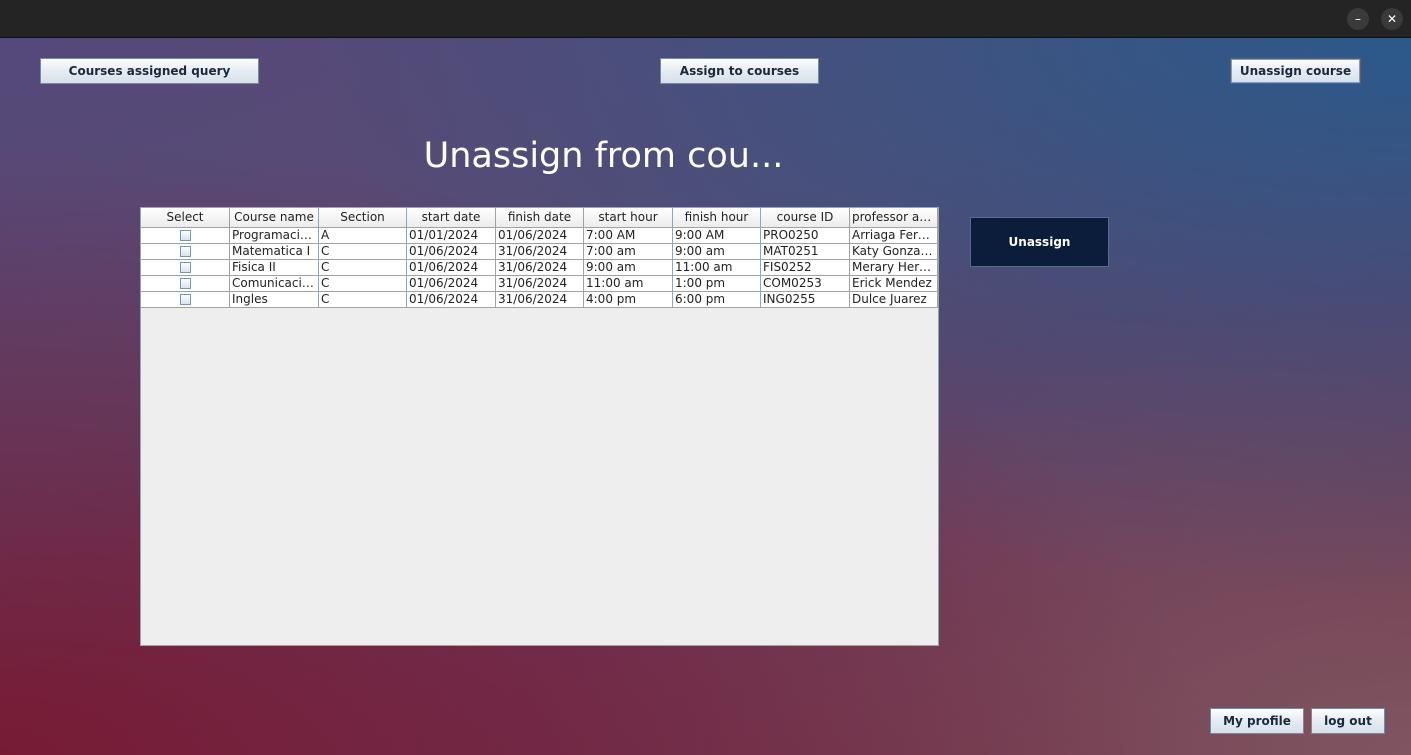 The width and height of the screenshot is (1411, 755). What do you see at coordinates (805, 300) in the screenshot?
I see `course-id-cell: ING0255` at bounding box center [805, 300].